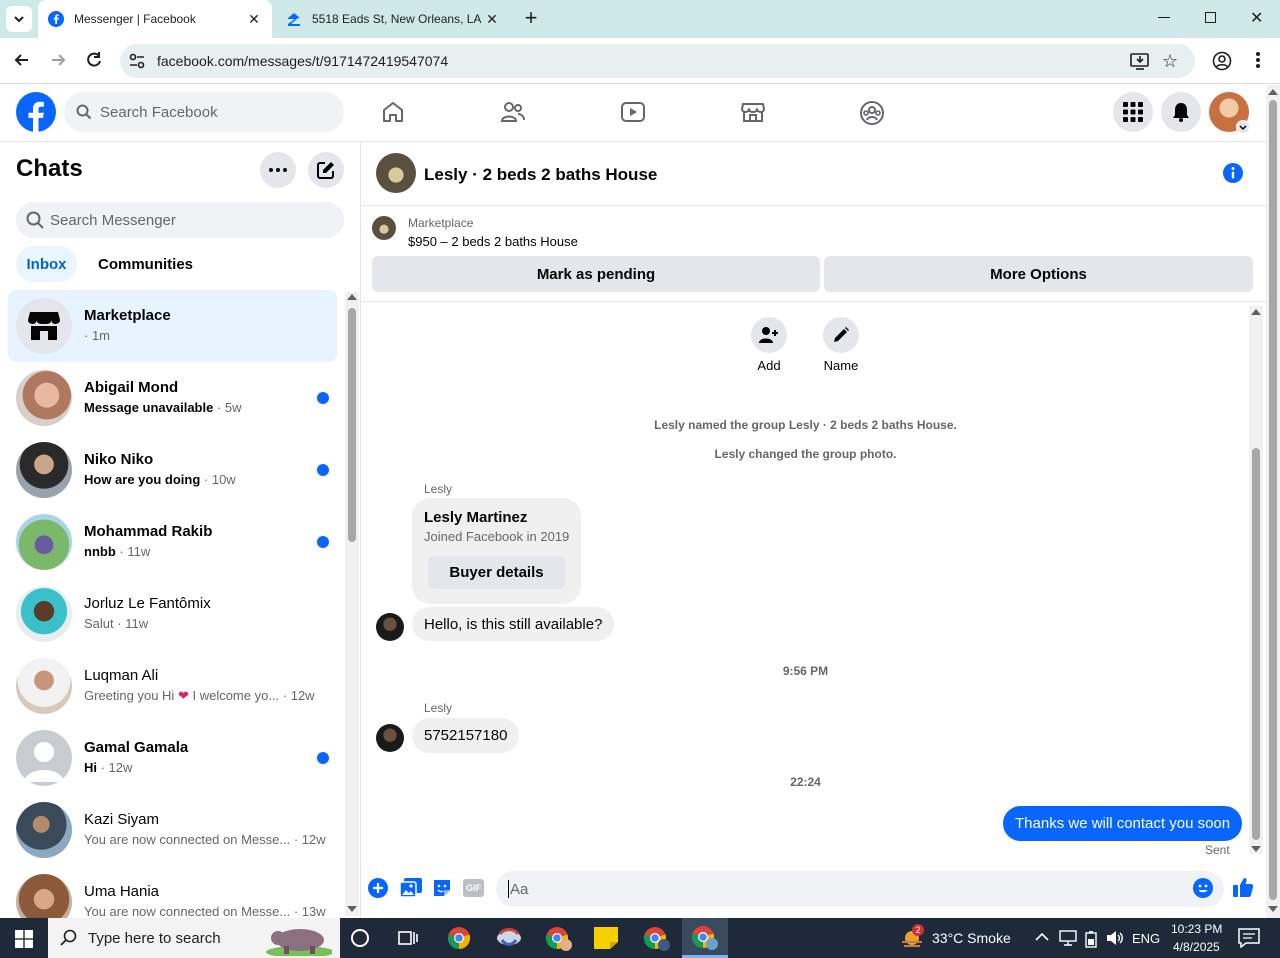 This screenshot has height=958, width=1280. Describe the element at coordinates (769, 335) in the screenshot. I see `add-people-button` at that location.